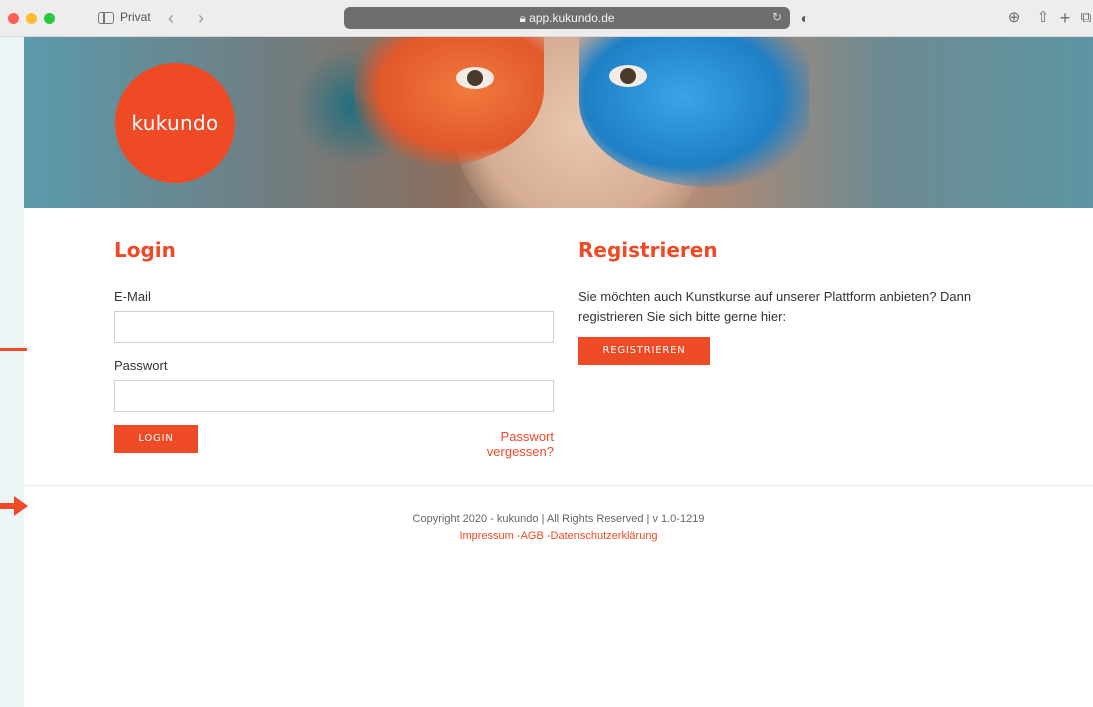 The height and width of the screenshot is (707, 1093). I want to click on register-title: Registrieren, so click(648, 250).